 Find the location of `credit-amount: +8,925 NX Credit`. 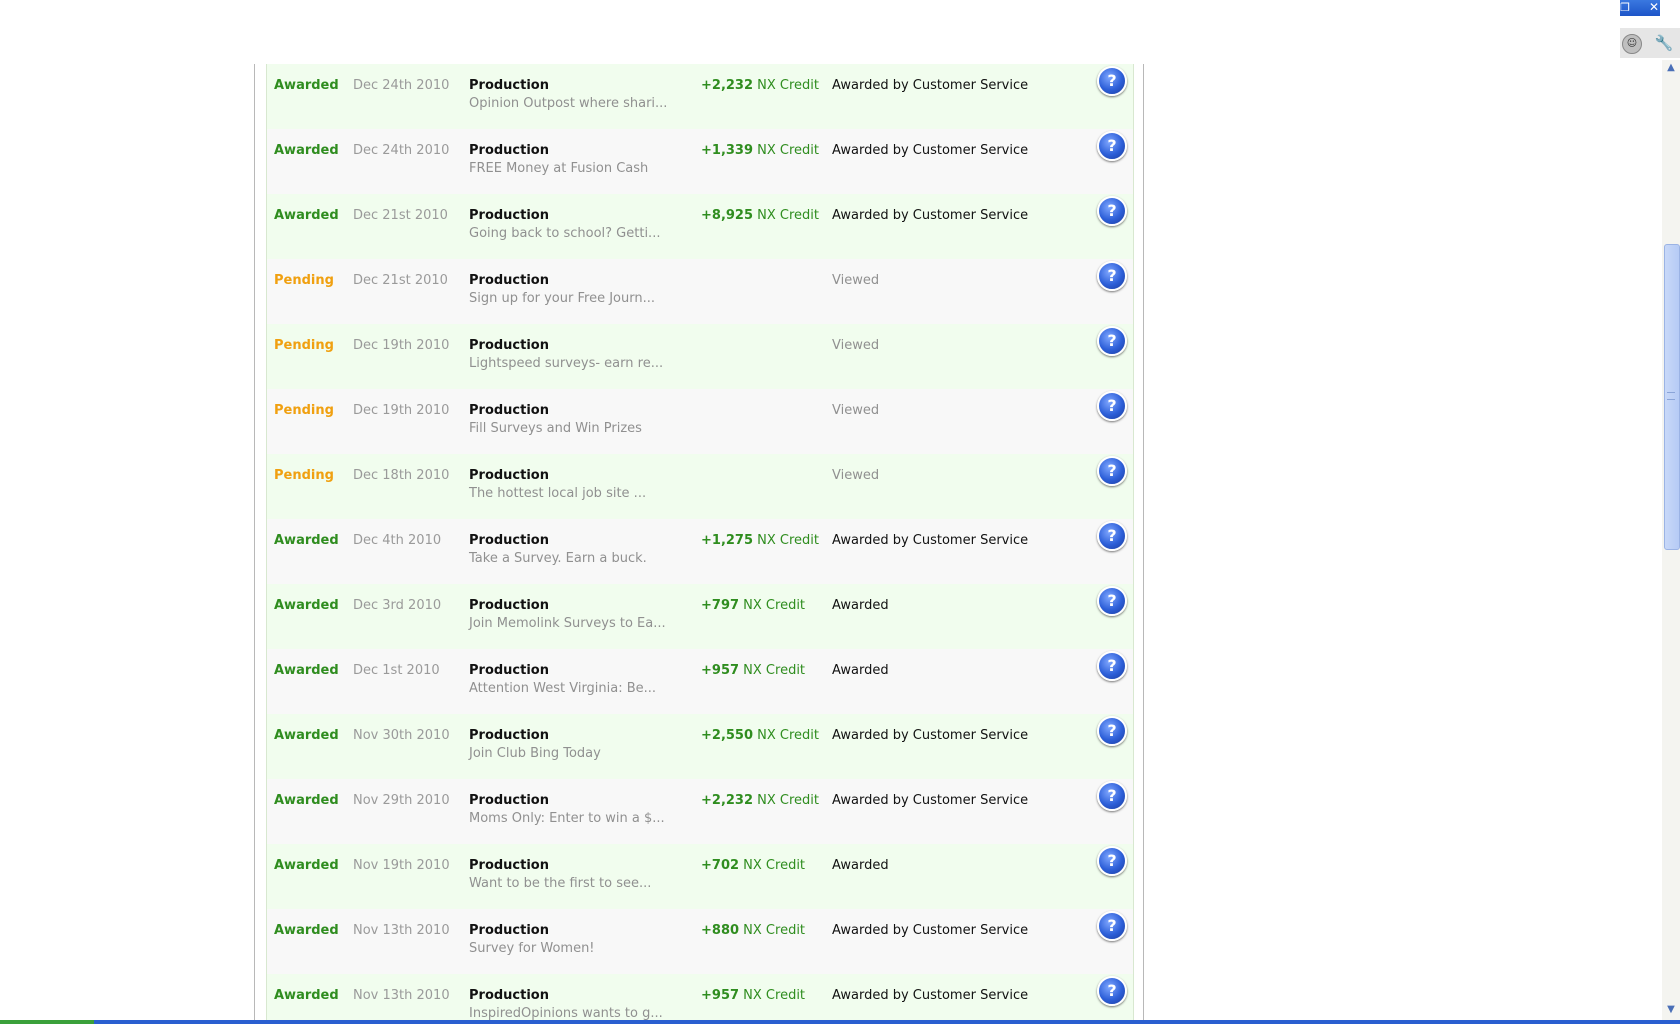

credit-amount: +8,925 NX Credit is located at coordinates (760, 215).